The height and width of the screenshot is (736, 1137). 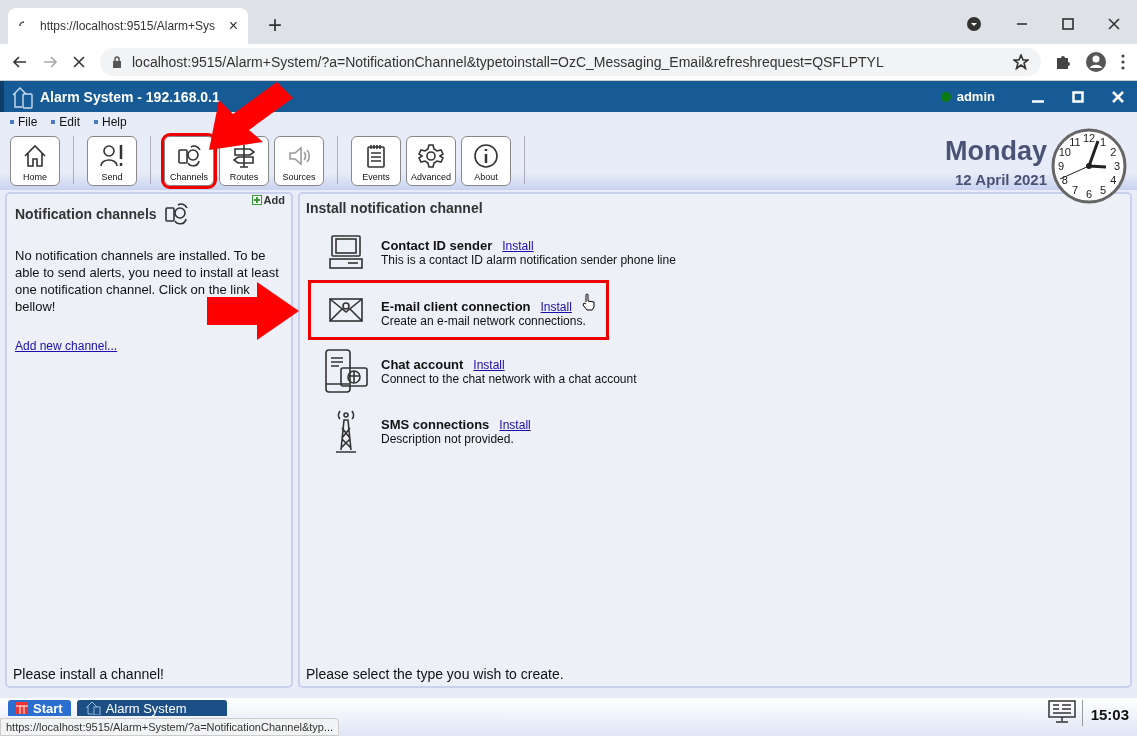 I want to click on home-button: Home, so click(x=35, y=161).